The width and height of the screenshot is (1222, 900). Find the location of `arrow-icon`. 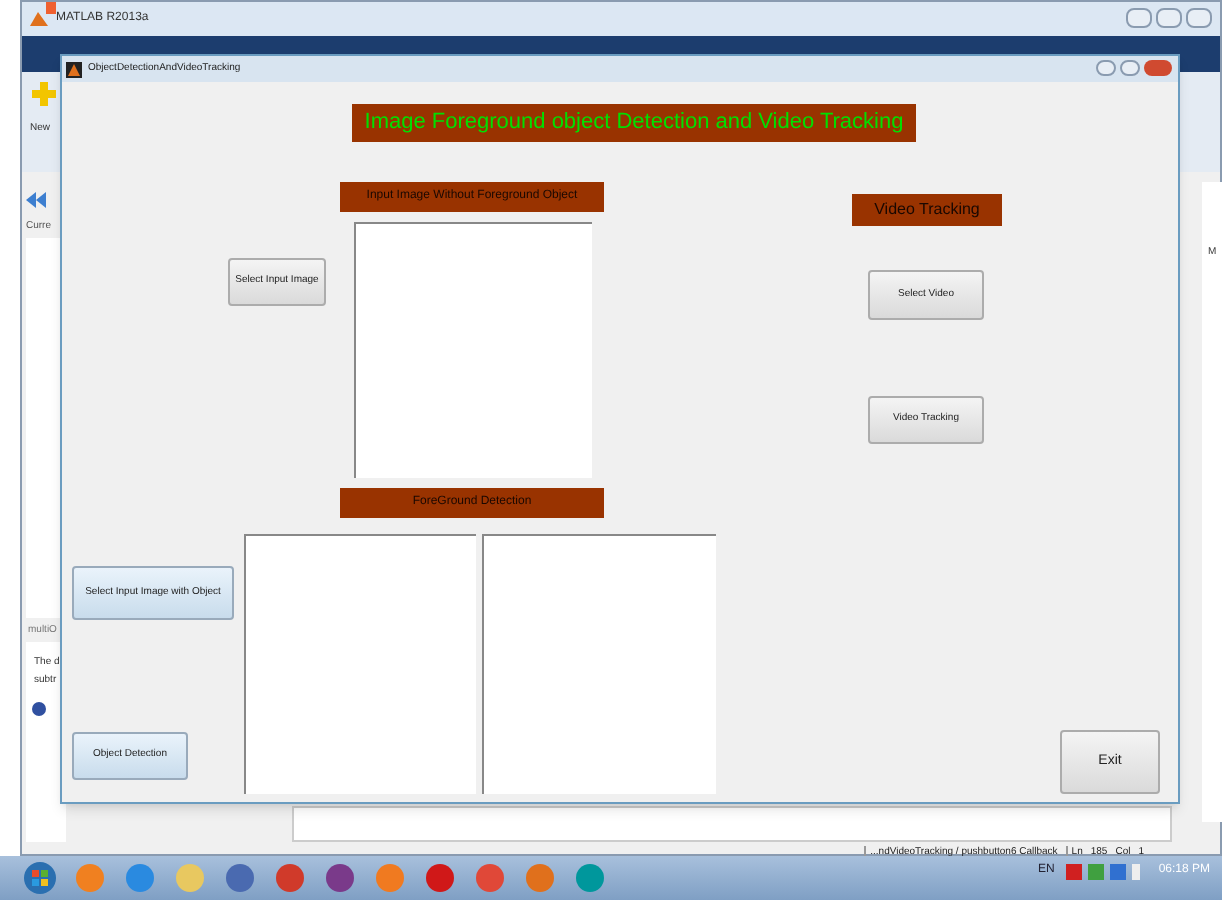

arrow-icon is located at coordinates (36, 200).